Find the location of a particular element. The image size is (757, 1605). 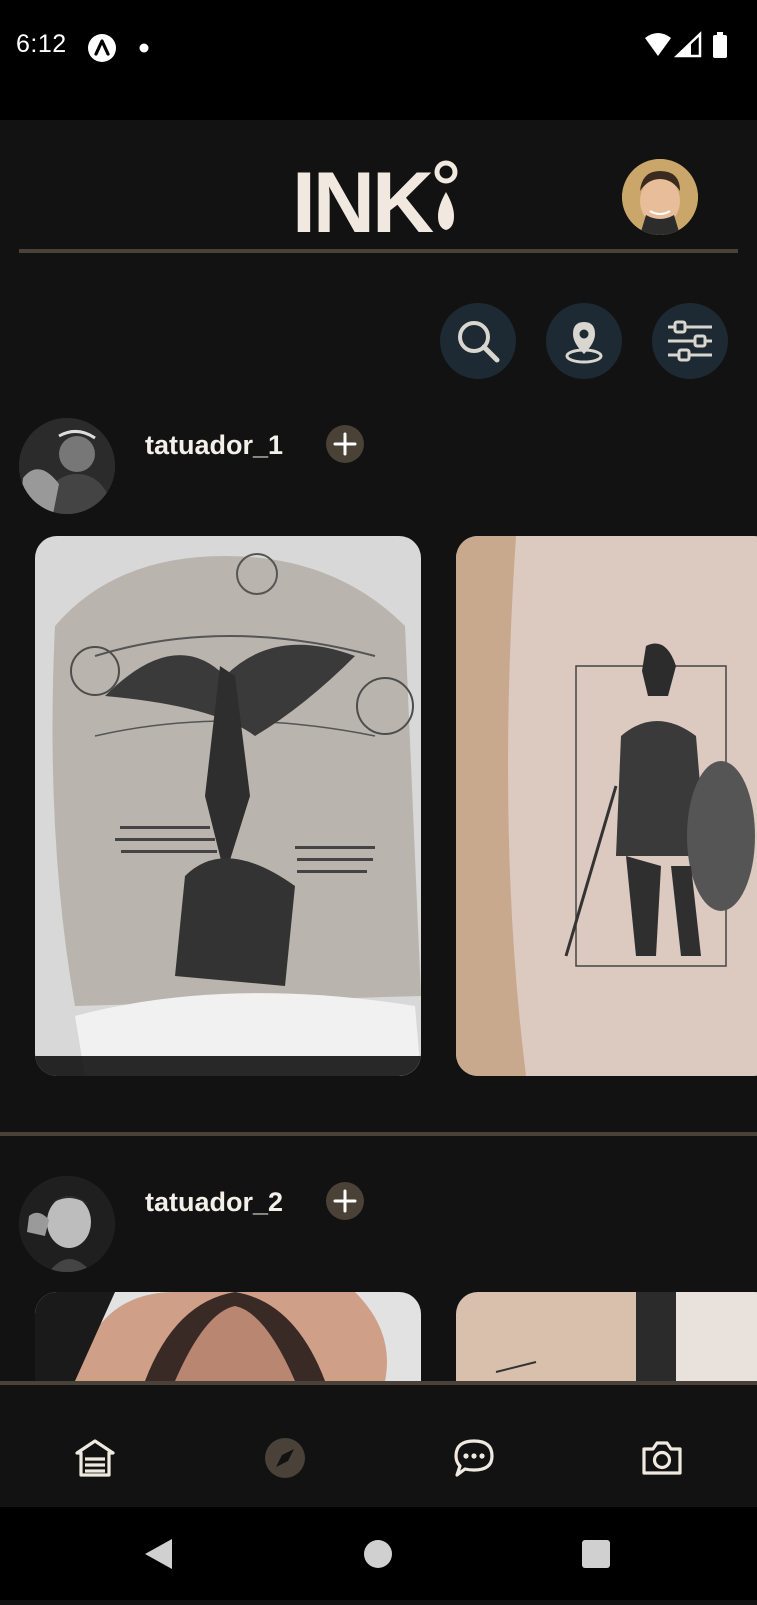

status-bar: 6:12 is located at coordinates (378, 60).